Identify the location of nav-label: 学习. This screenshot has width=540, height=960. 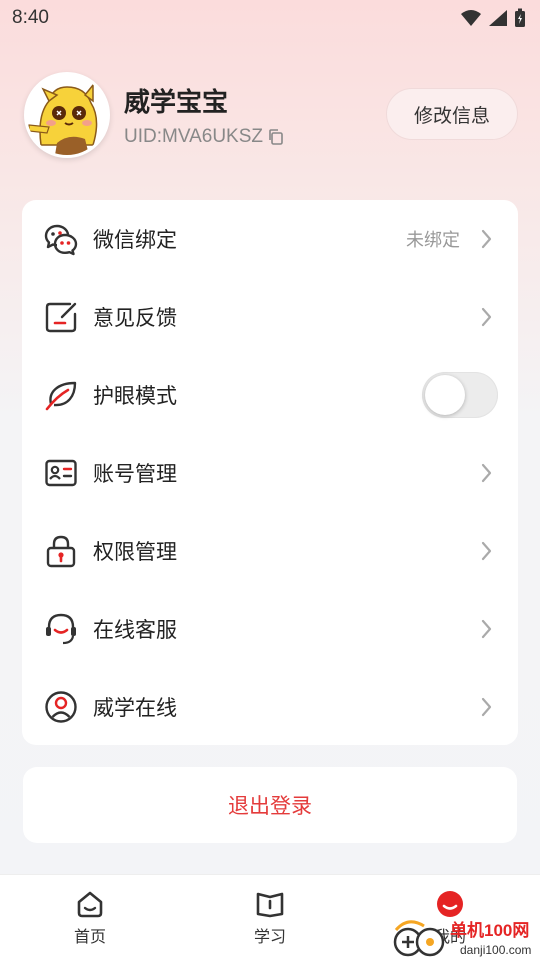
(269, 936).